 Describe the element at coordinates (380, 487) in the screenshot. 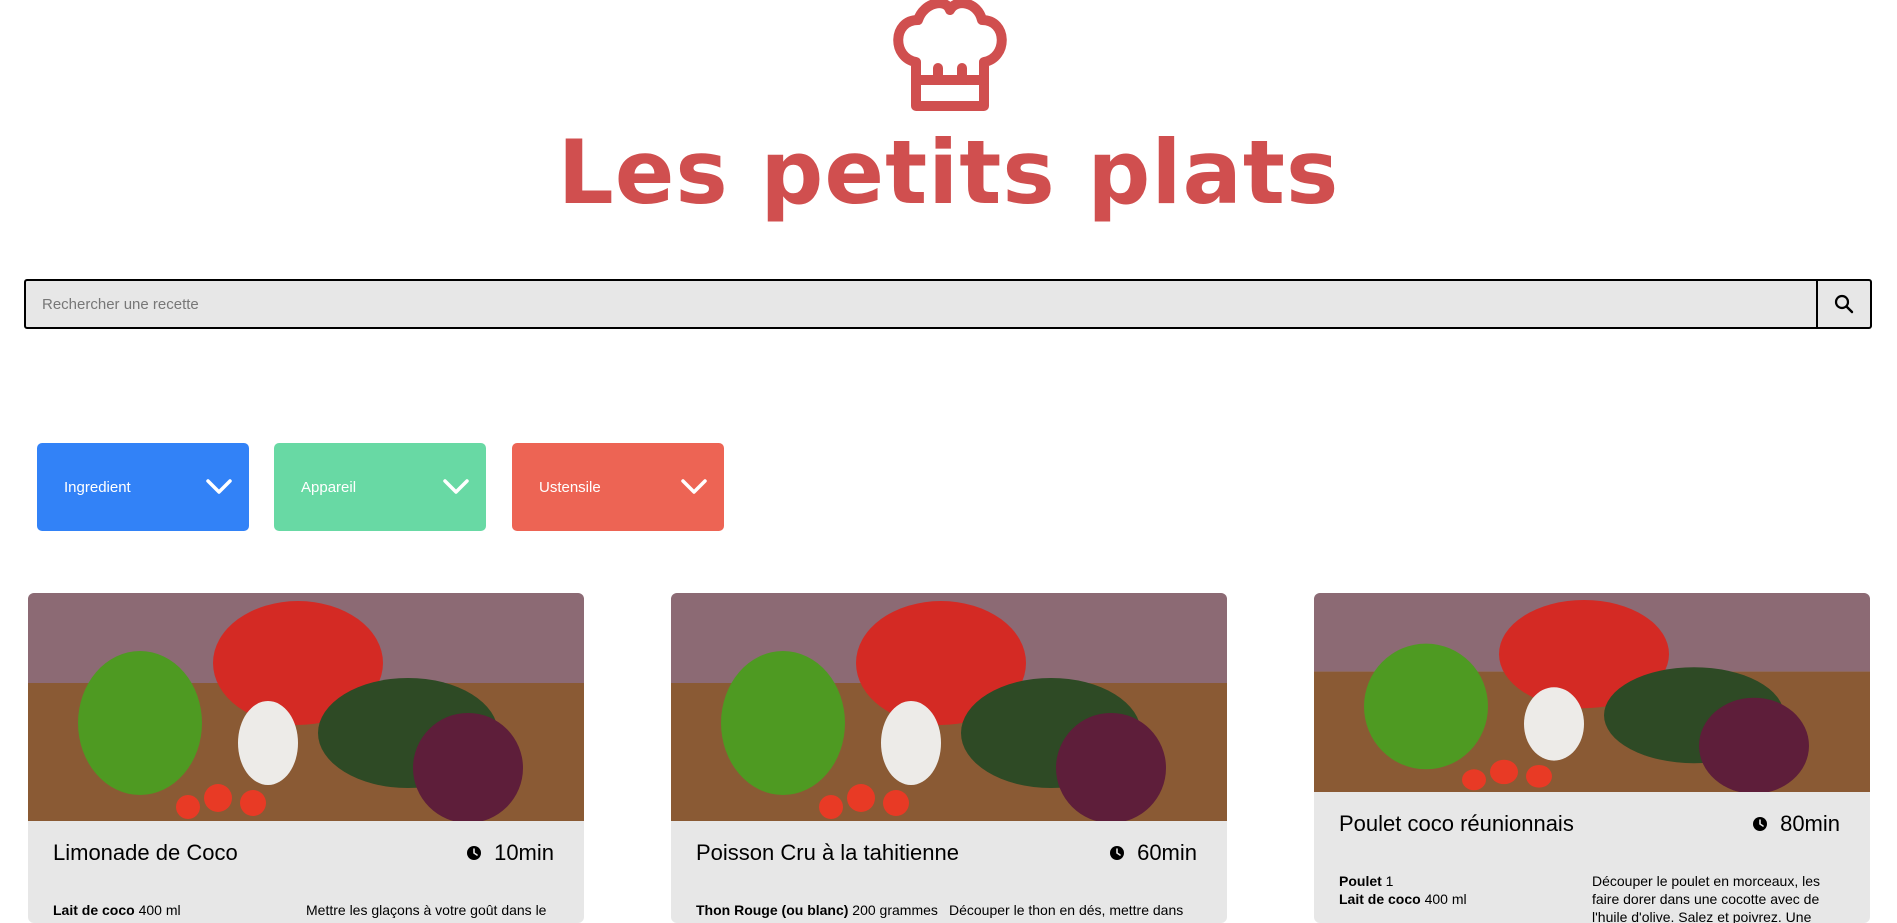

I see `filter-appareil: Appareil` at that location.